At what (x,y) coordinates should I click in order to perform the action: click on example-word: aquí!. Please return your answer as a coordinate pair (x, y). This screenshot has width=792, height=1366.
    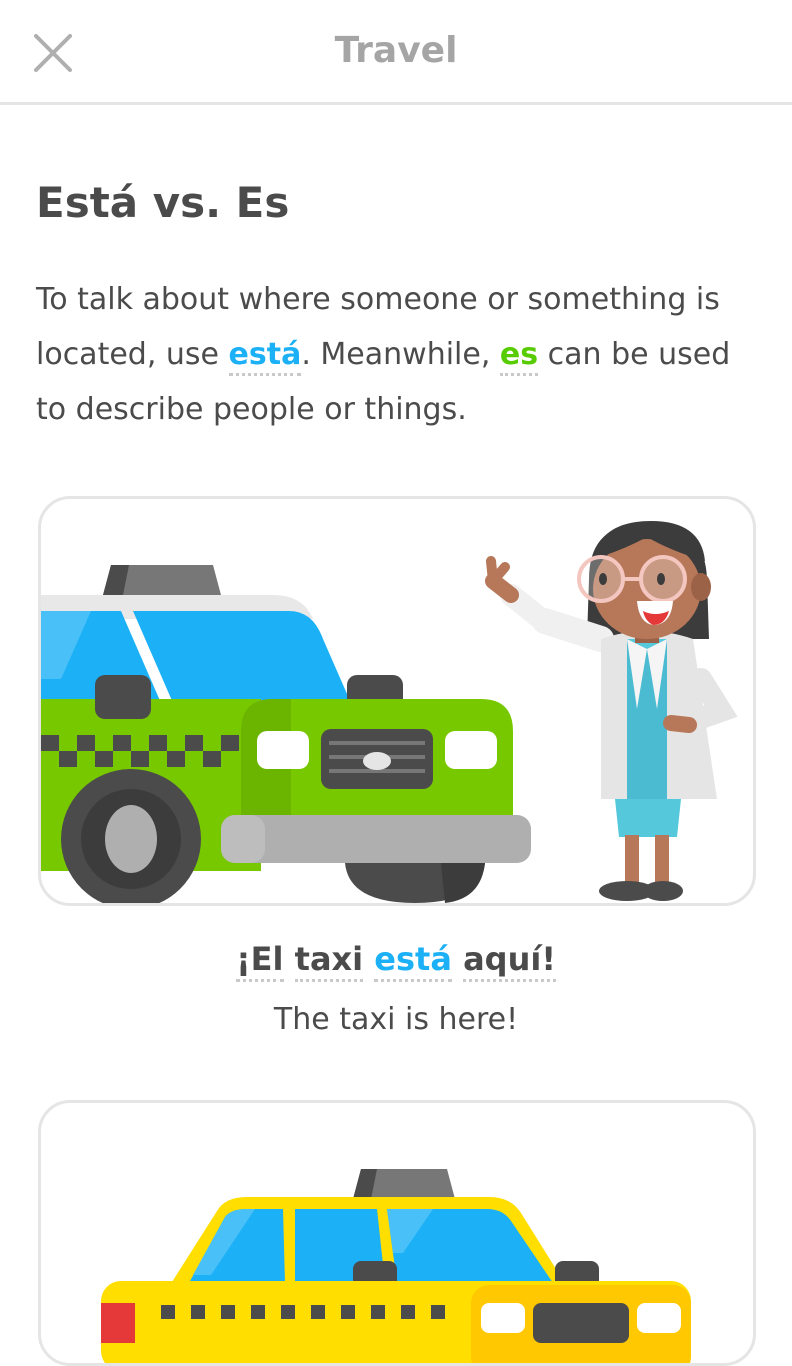
    Looking at the image, I should click on (509, 961).